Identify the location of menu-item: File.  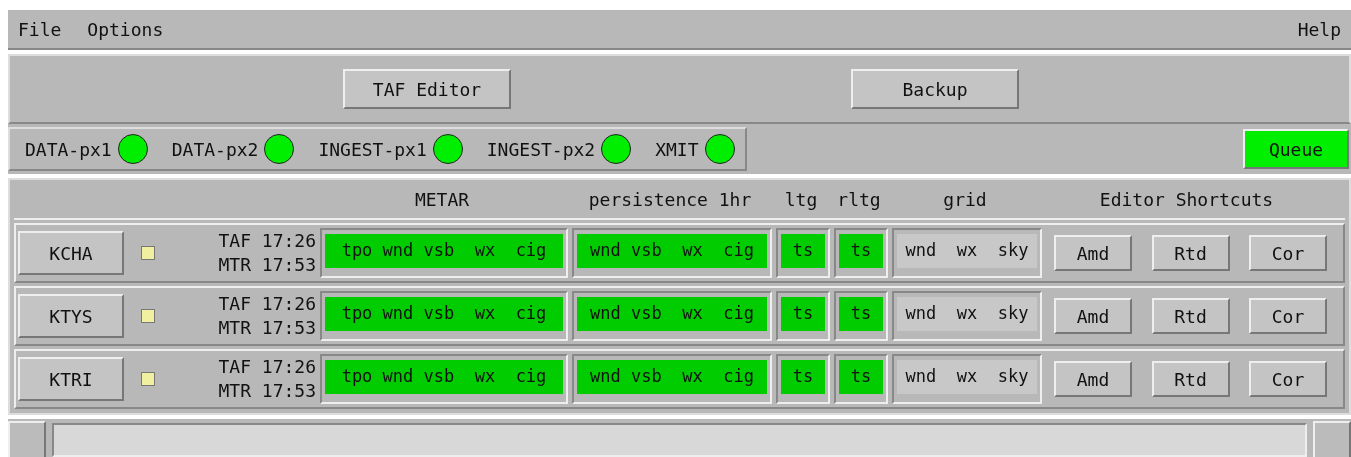
(40, 29).